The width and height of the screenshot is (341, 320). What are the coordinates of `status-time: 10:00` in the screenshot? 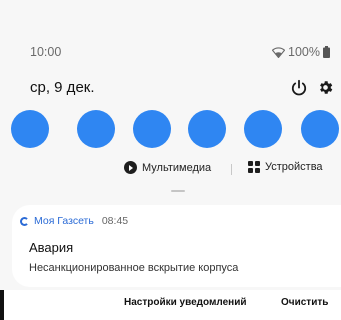 It's located at (46, 52).